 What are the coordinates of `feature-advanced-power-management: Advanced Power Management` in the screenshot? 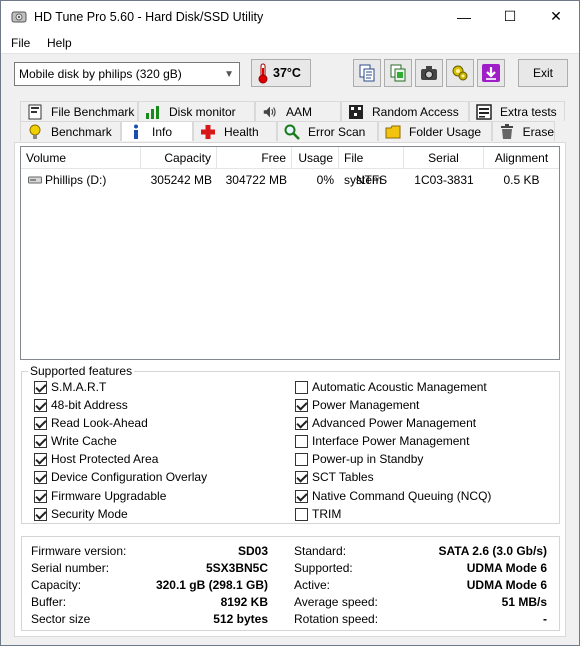 It's located at (385, 423).